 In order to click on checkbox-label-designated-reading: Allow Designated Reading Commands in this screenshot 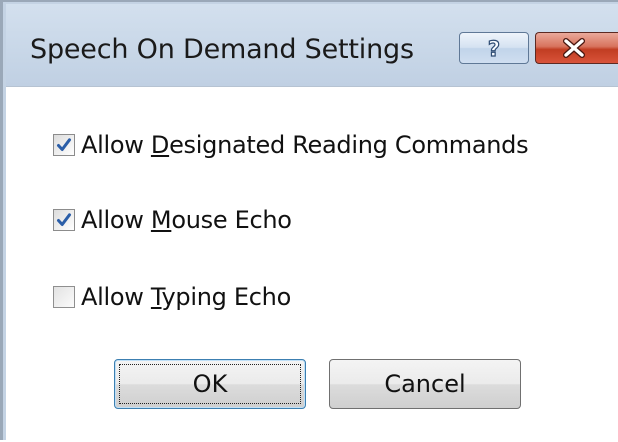, I will do `click(305, 145)`.